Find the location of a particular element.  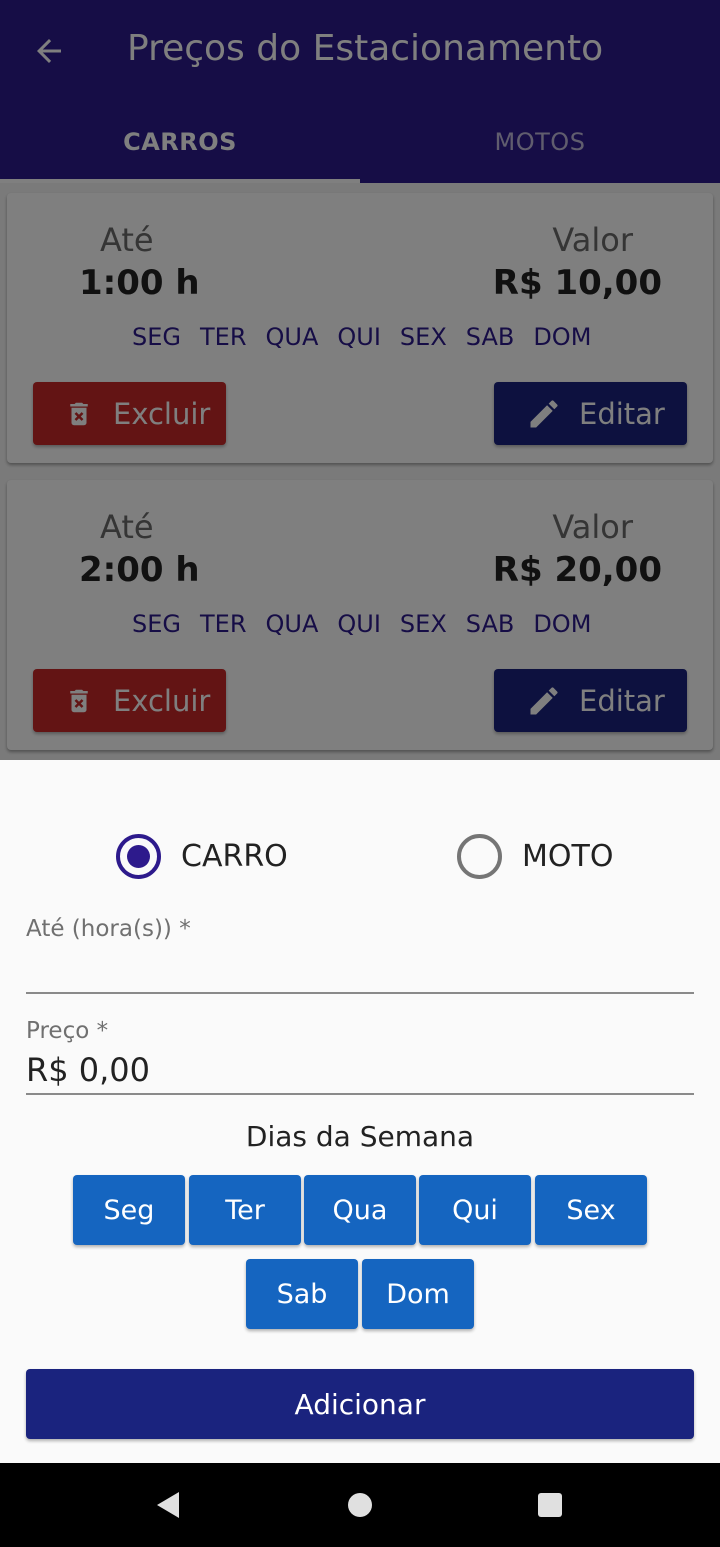

back-button is located at coordinates (49, 51).